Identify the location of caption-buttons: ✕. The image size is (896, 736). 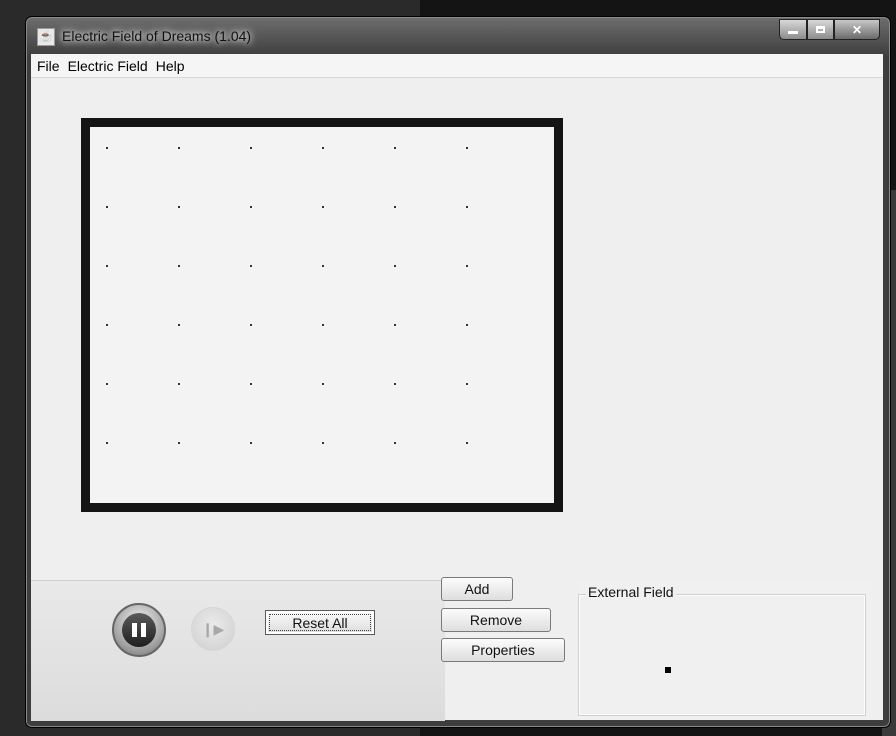
(829, 29).